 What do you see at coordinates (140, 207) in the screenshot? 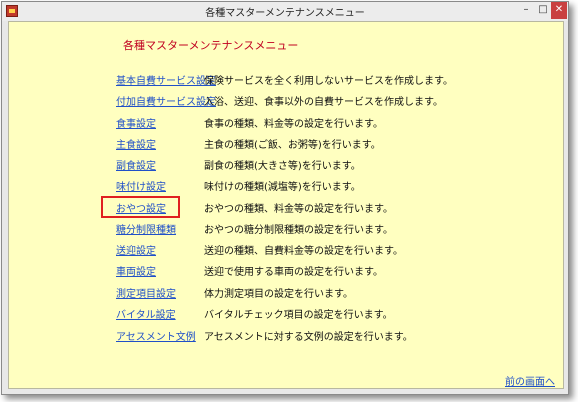
I see `selection-highlight-box` at bounding box center [140, 207].